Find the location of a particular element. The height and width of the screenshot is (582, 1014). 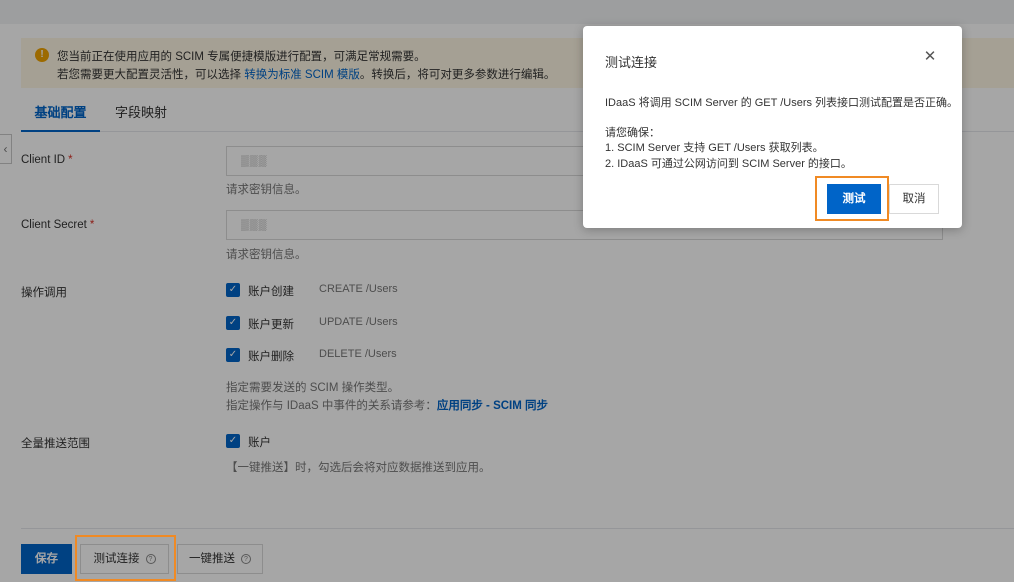

dialog-title: 测试连接 is located at coordinates (631, 62).